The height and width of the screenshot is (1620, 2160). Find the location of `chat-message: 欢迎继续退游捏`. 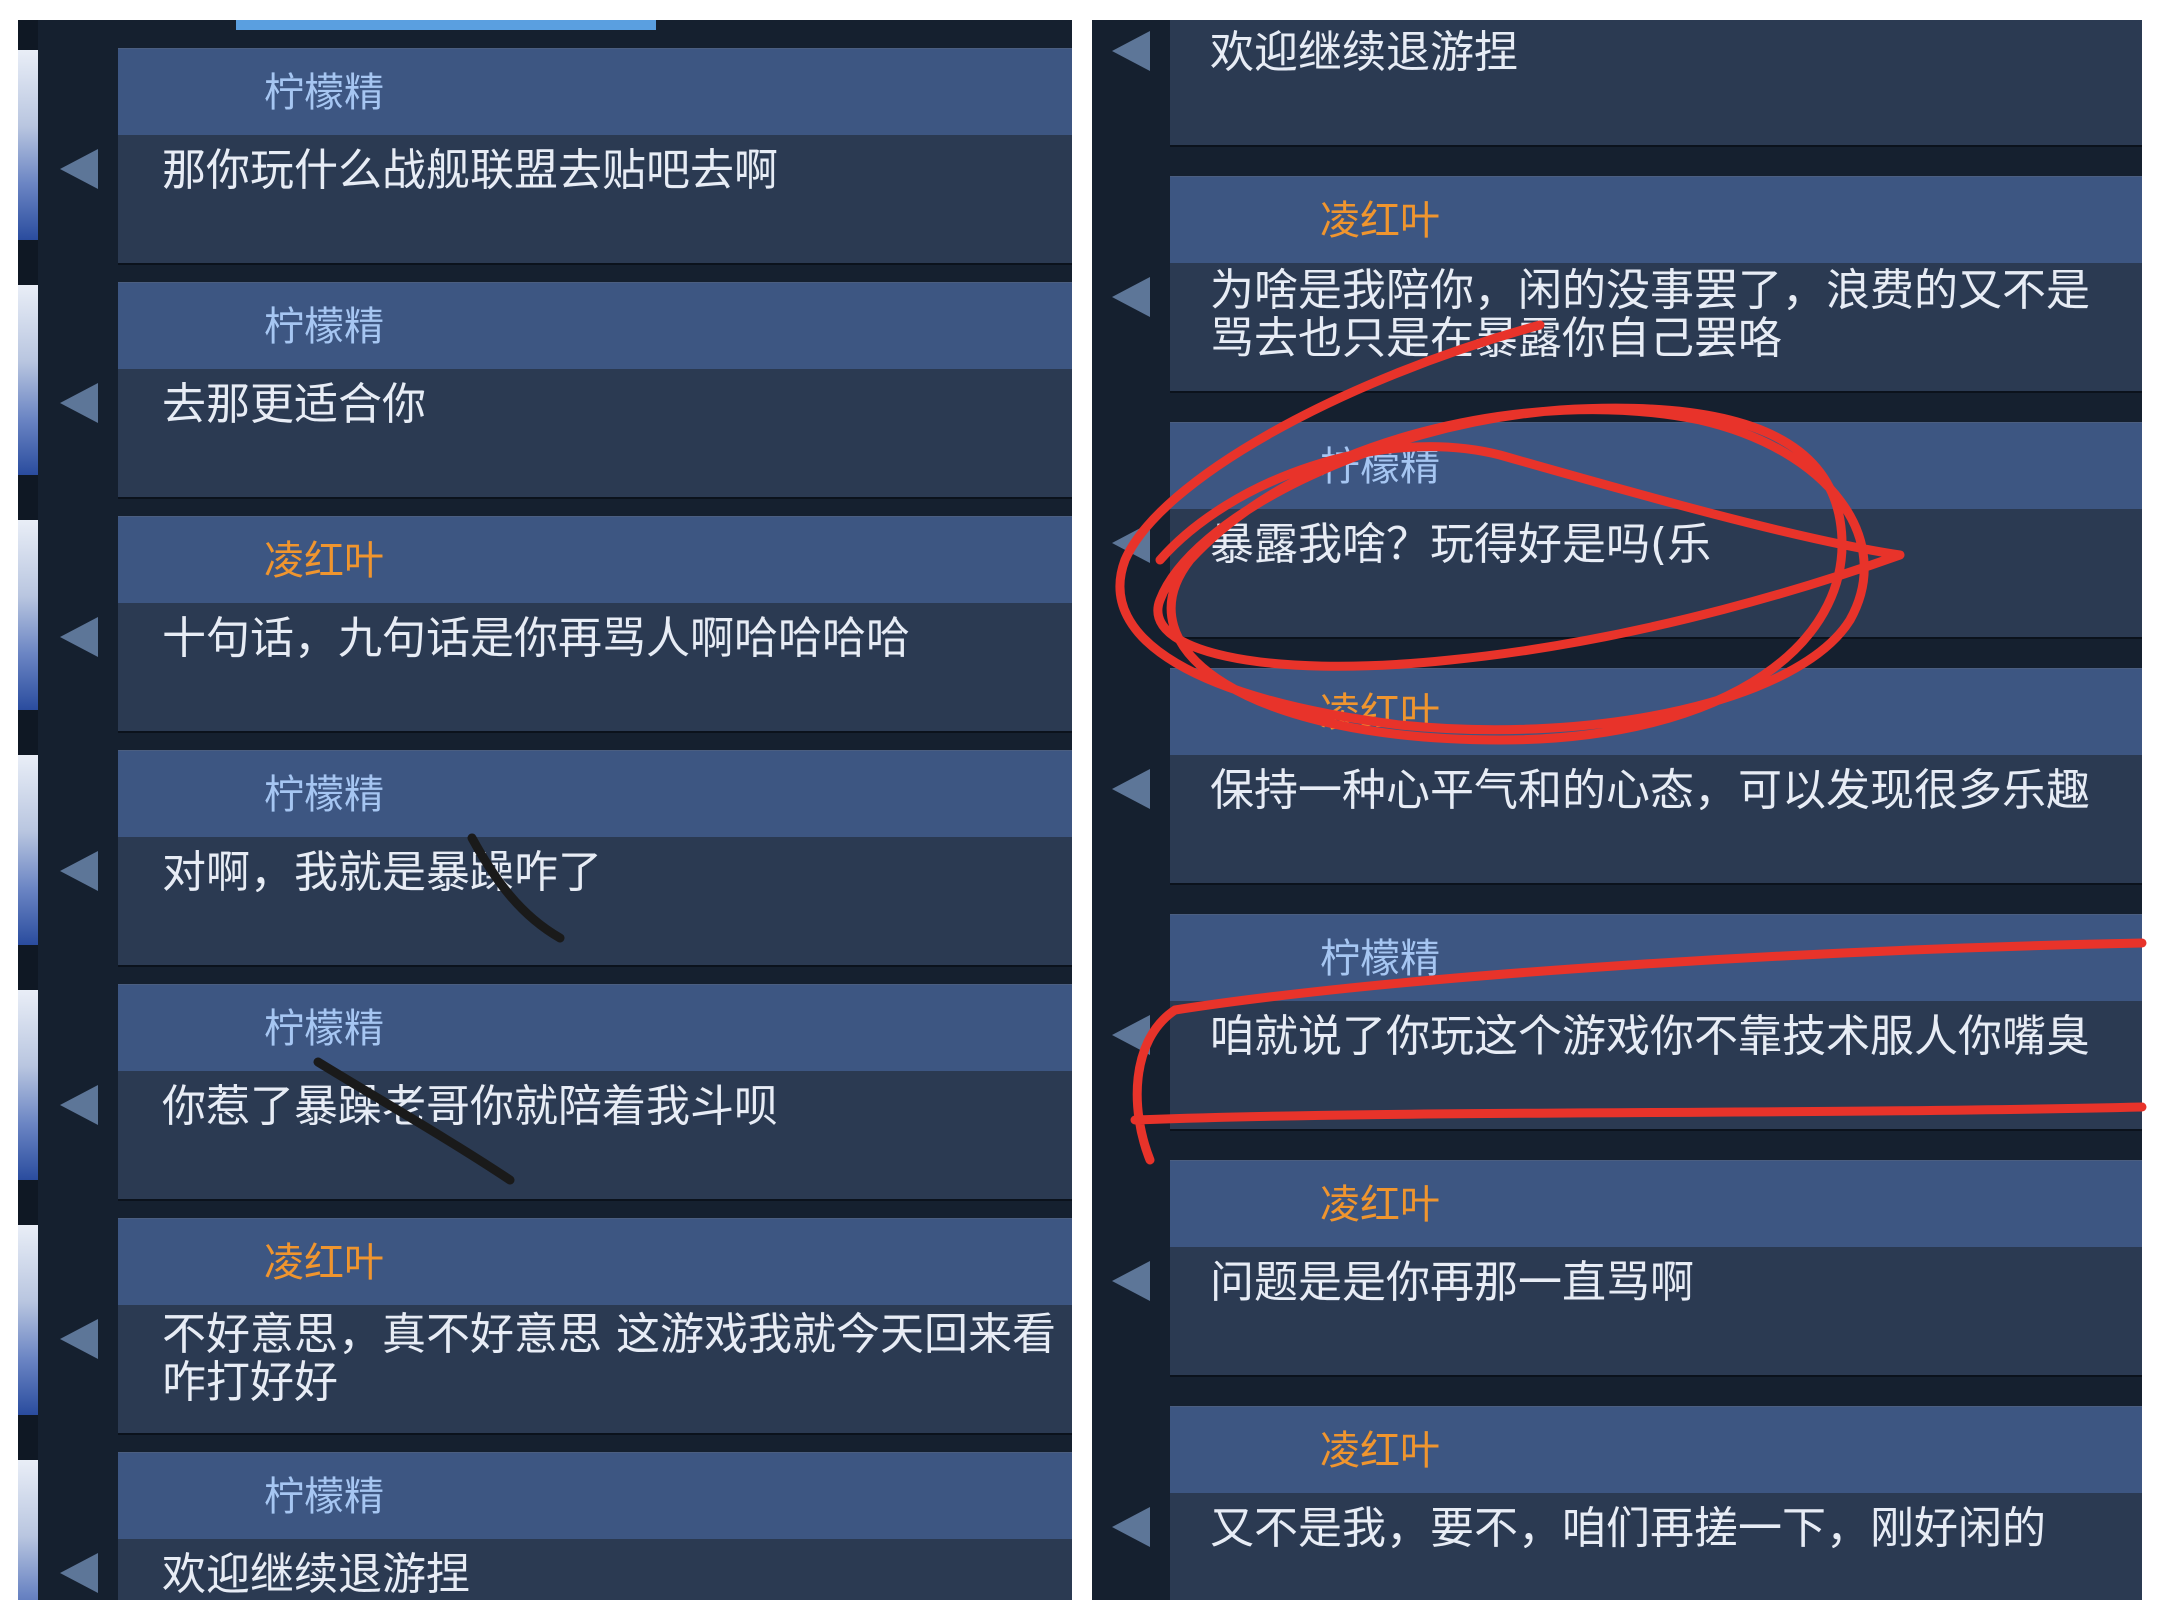

chat-message: 欢迎继续退游捏 is located at coordinates (1627, 82).